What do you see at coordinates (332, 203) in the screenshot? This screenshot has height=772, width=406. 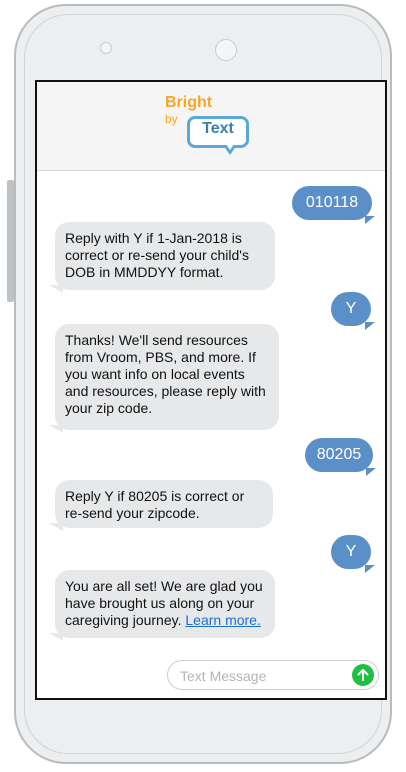 I see `message-bubble-outgoing: 010118` at bounding box center [332, 203].